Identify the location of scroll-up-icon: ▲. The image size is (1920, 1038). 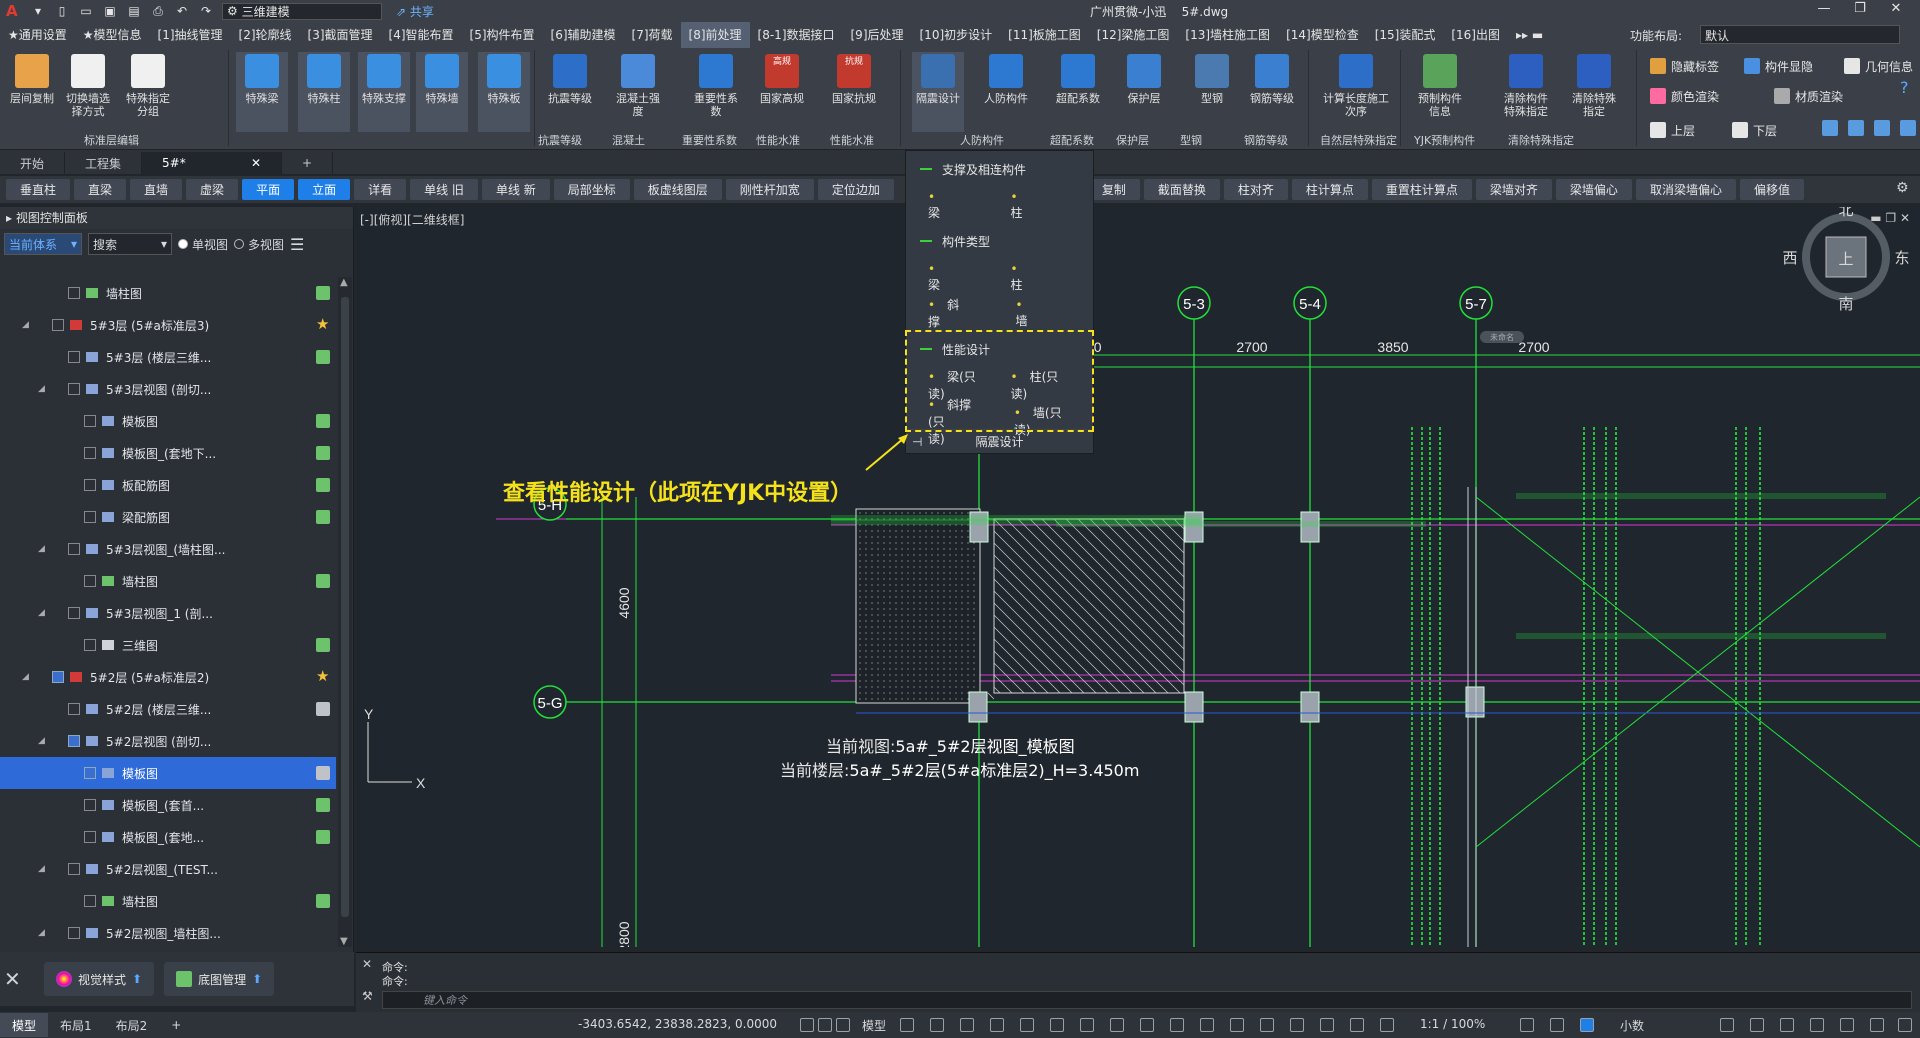
(344, 282).